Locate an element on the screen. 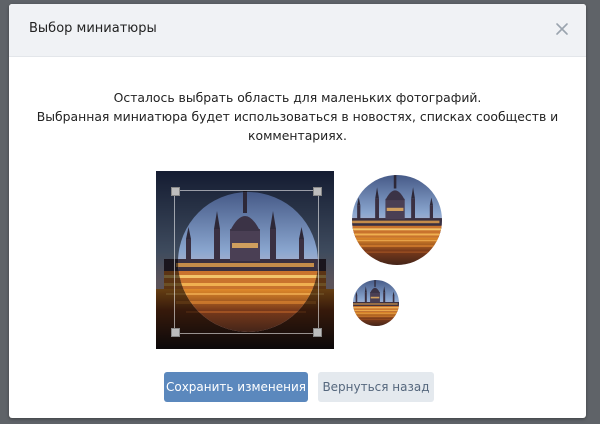 Image resolution: width=600 pixels, height=424 pixels. close-button is located at coordinates (562, 29).